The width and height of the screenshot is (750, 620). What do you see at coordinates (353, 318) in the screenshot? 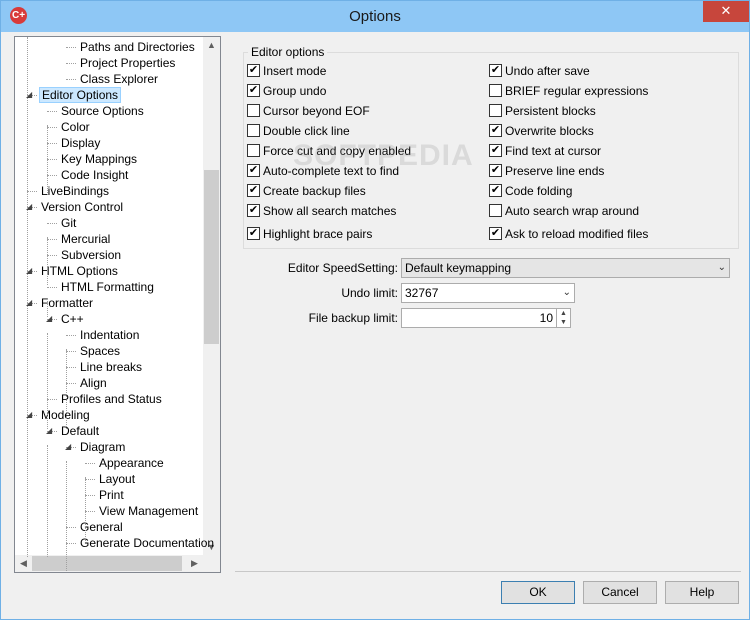
I see `file-backup-limit-label: File backup limit:` at bounding box center [353, 318].